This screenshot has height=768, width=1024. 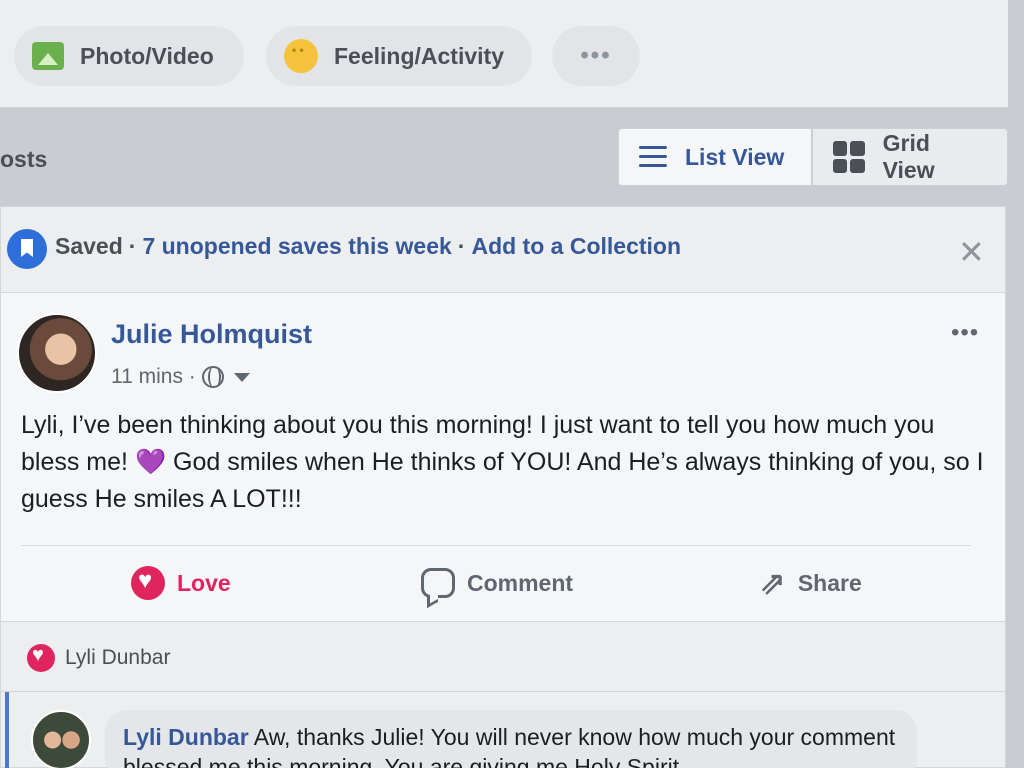 I want to click on list-view-label: List View, so click(x=735, y=156).